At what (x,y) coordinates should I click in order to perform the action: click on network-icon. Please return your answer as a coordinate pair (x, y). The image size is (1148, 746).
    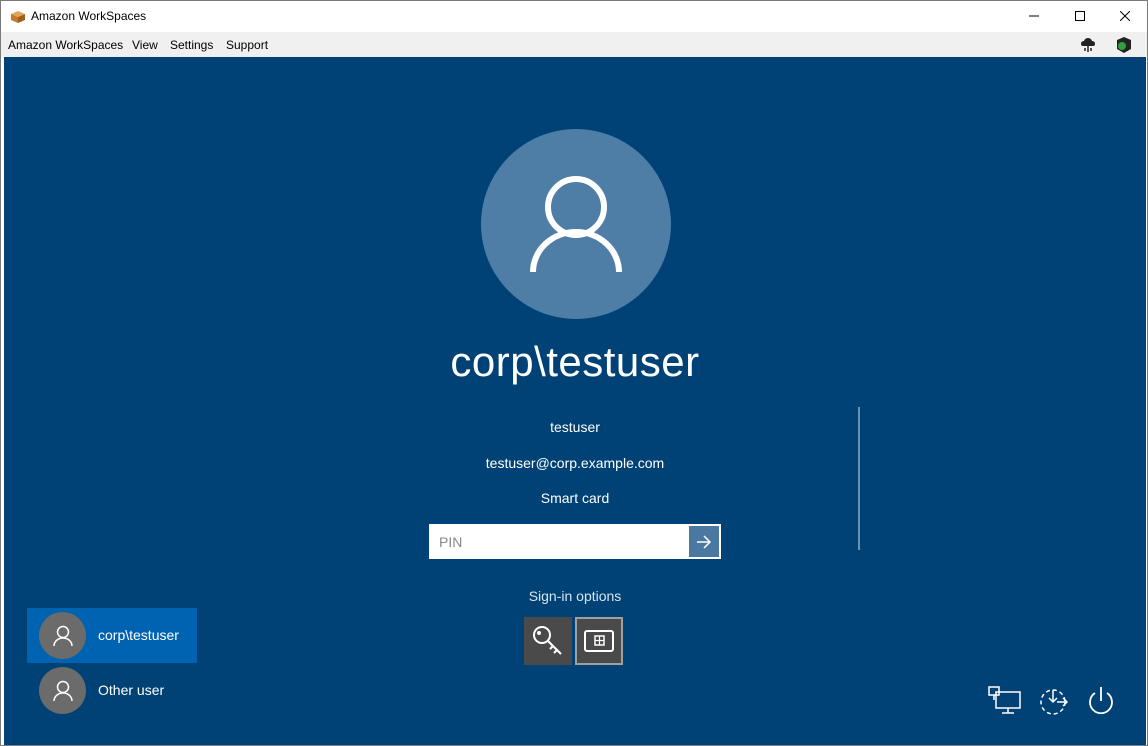
    Looking at the image, I should click on (1004, 700).